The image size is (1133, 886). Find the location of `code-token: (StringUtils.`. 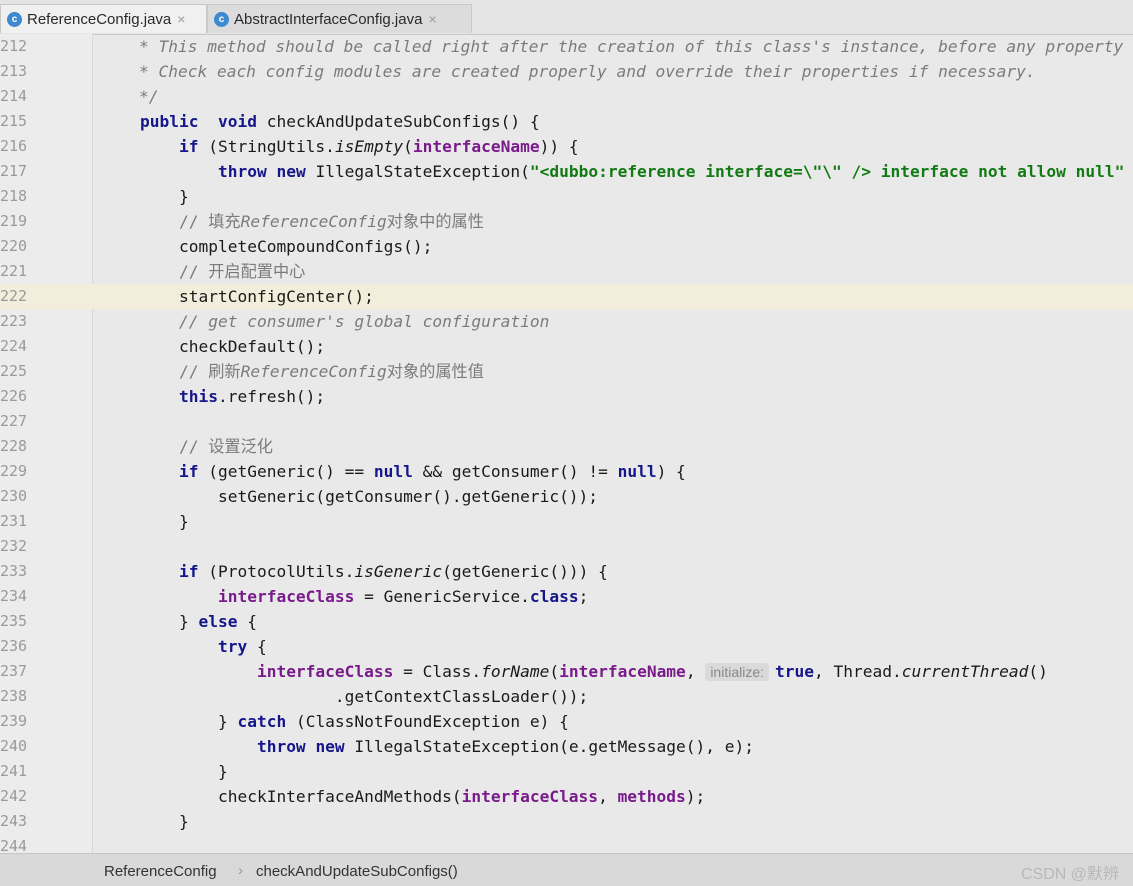

code-token: (StringUtils. is located at coordinates (266, 146).